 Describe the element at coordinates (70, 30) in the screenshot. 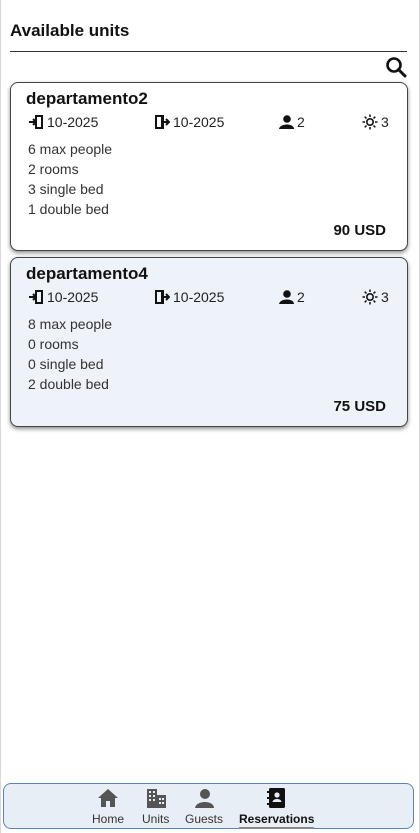

I see `page-title: Available units` at that location.